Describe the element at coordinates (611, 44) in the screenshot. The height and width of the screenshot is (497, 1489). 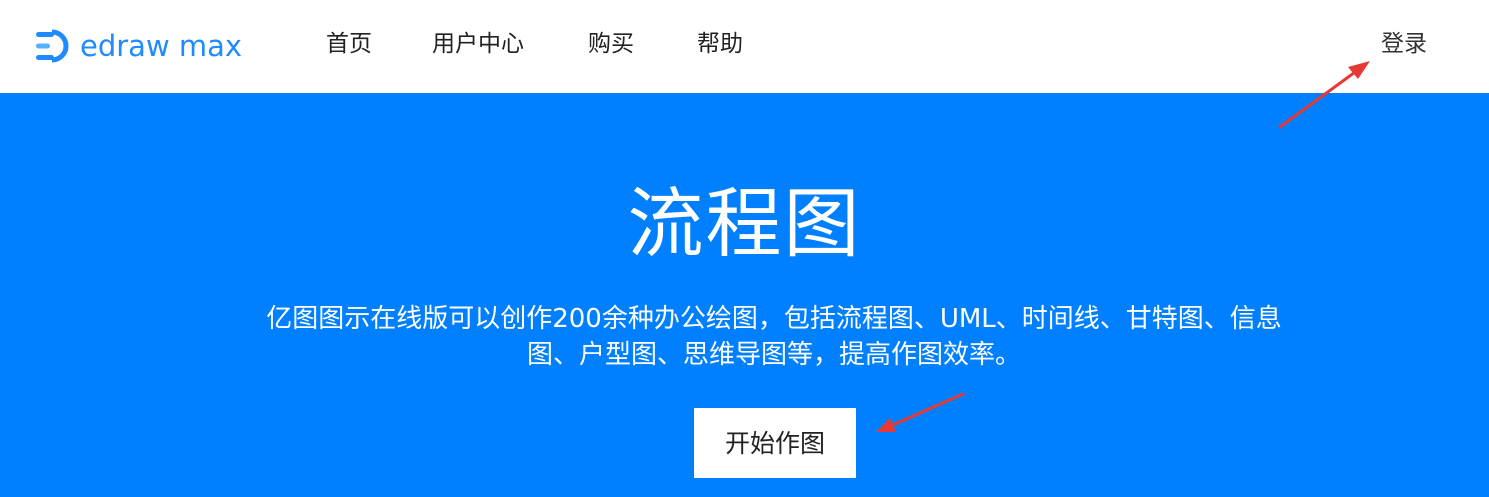
I see `nav-item-buy: 购买` at that location.